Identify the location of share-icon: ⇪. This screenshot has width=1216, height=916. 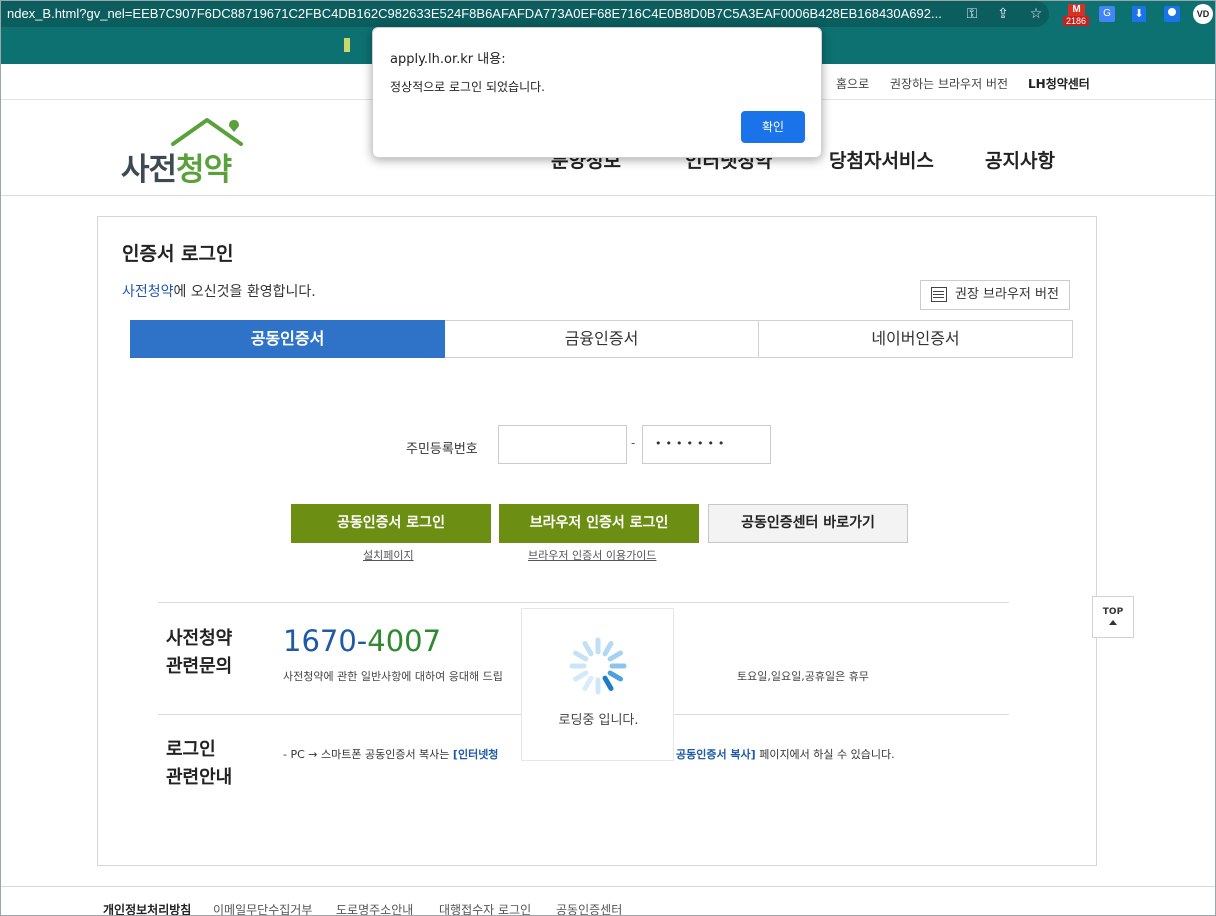
(1003, 14).